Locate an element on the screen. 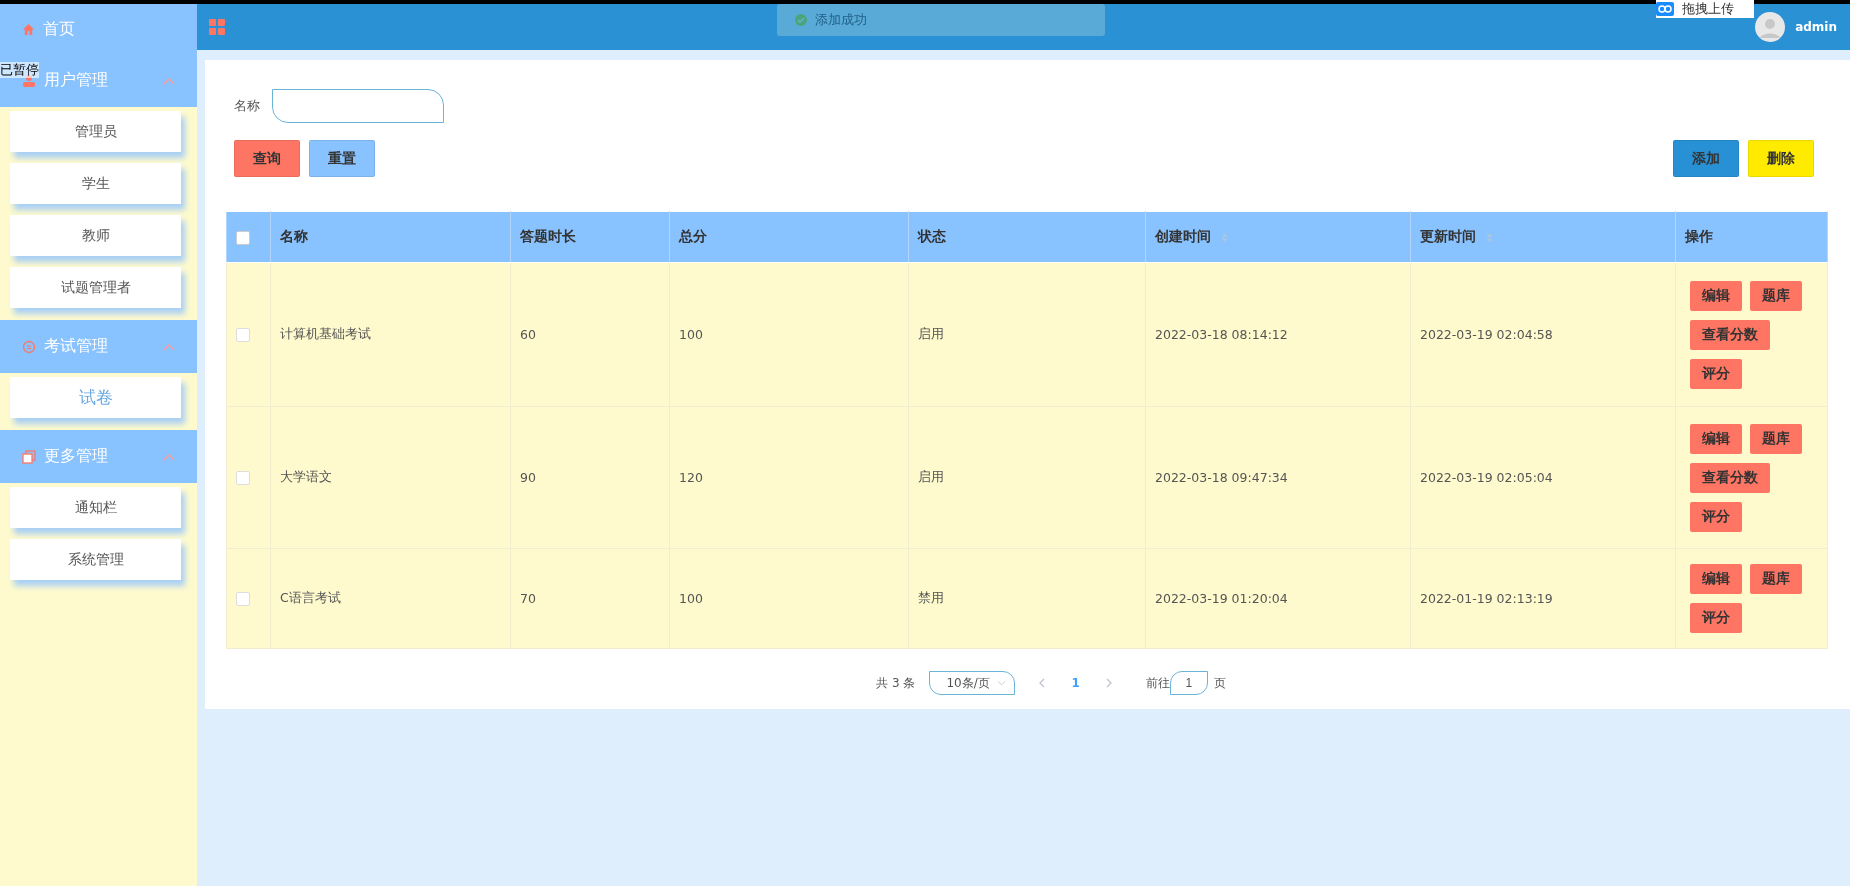  action-button: 删除 is located at coordinates (1781, 158).